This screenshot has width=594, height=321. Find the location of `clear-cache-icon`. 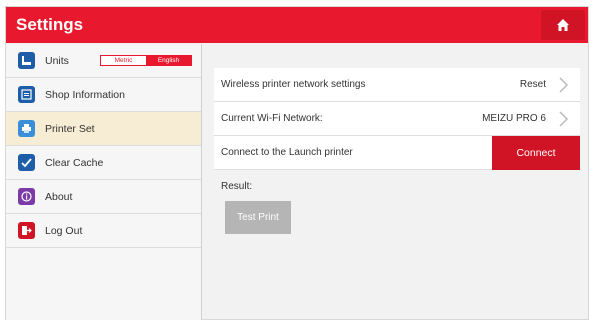

clear-cache-icon is located at coordinates (26, 162).